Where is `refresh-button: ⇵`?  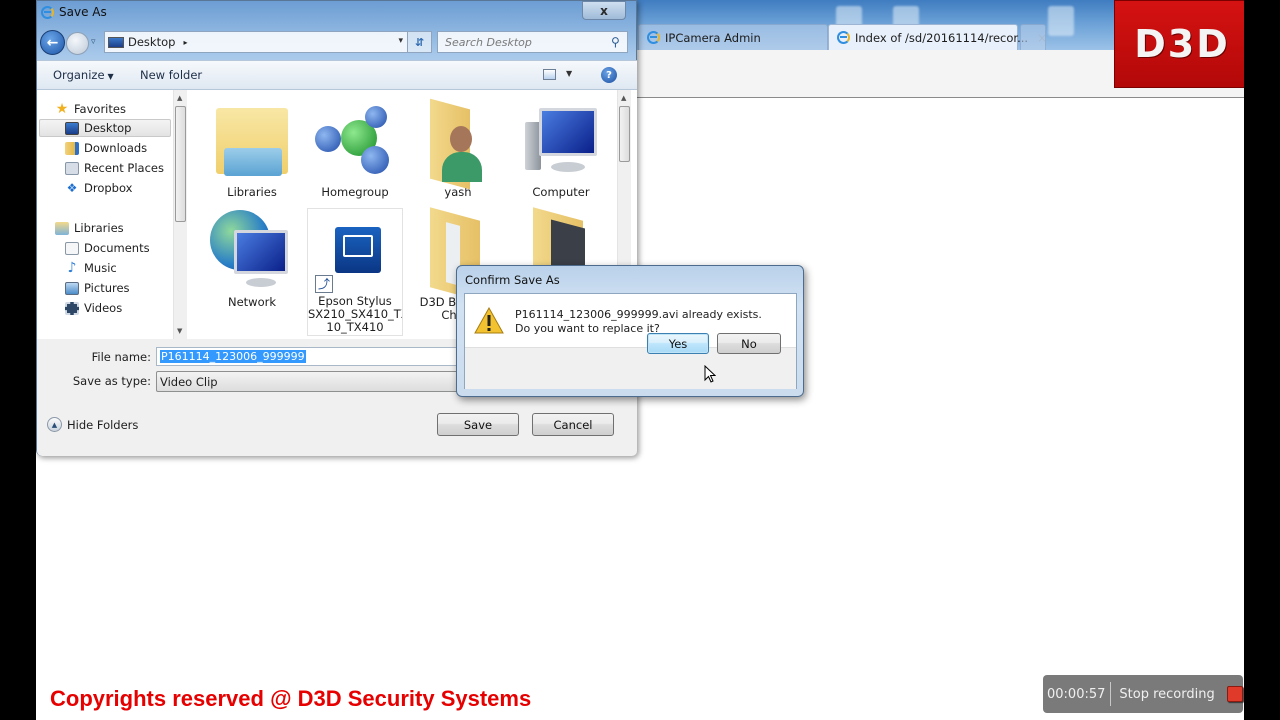 refresh-button: ⇵ is located at coordinates (420, 42).